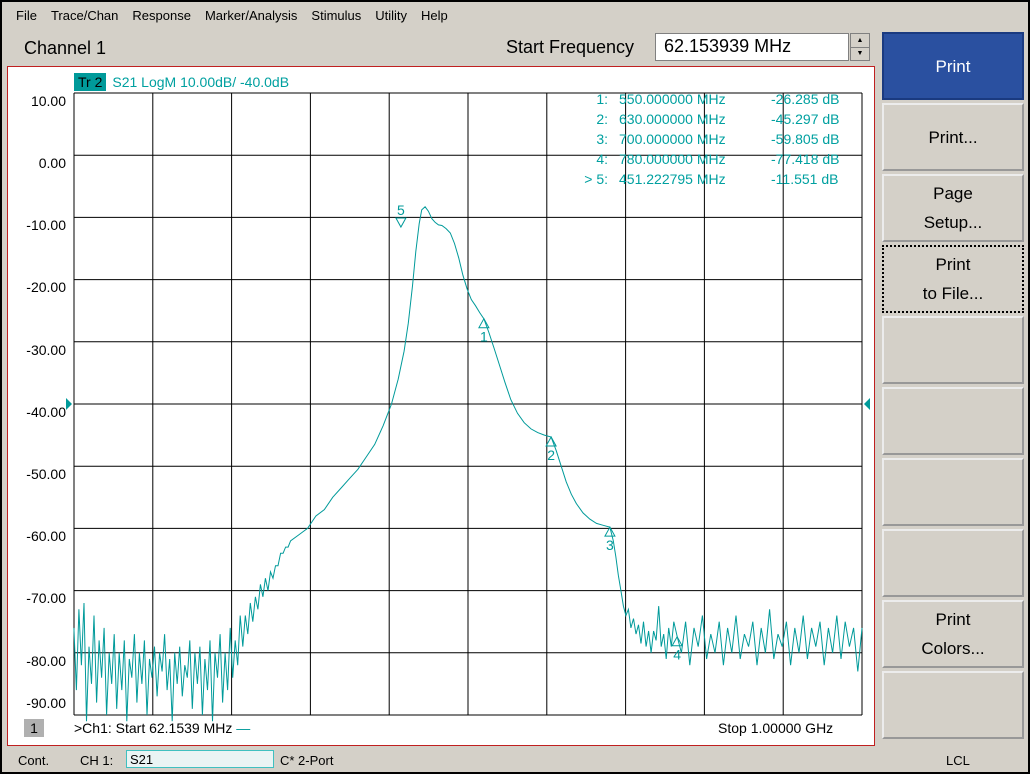 This screenshot has height=774, width=1030. I want to click on calibration-status: C* 2-Port, so click(307, 760).